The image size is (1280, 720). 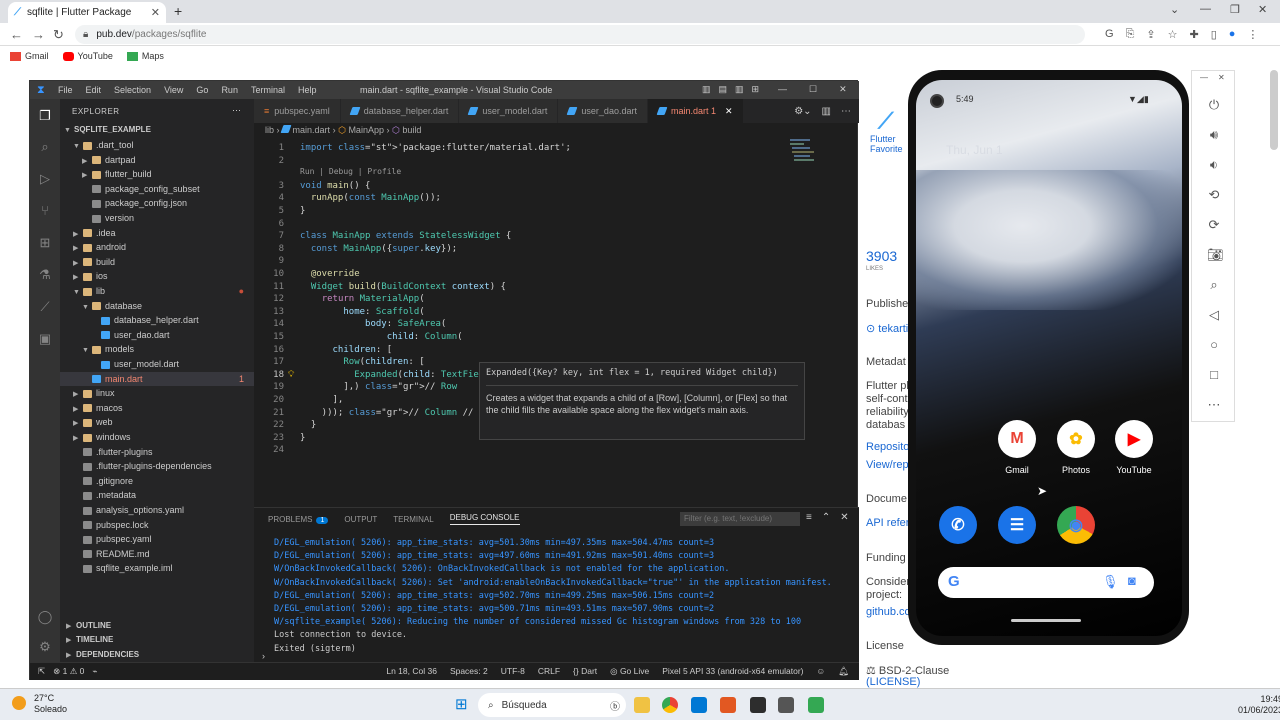 I want to click on code-line: Widget build(BuildContext context) {, so click(x=403, y=287).